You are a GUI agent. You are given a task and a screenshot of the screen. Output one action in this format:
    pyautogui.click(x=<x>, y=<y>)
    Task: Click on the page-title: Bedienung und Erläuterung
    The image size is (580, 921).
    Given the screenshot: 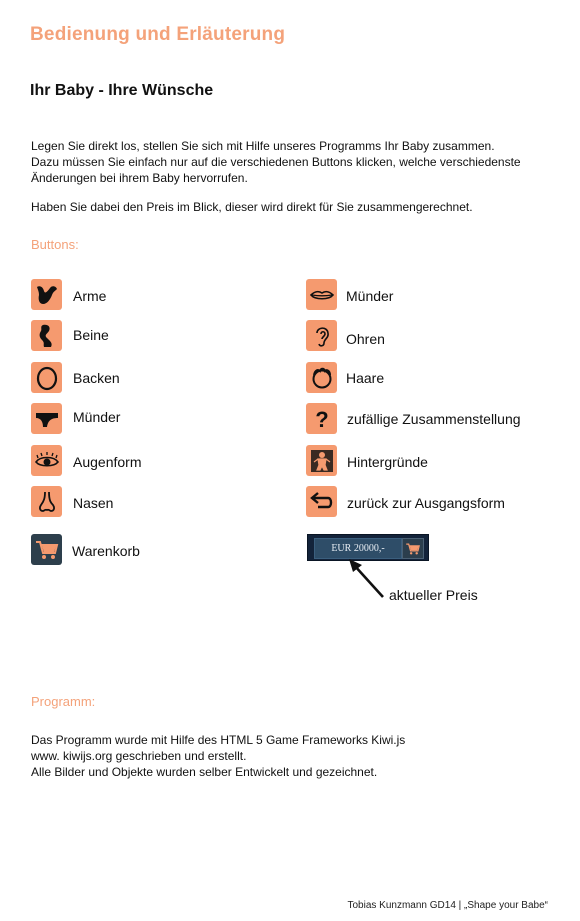 What is the action you would take?
    pyautogui.click(x=158, y=34)
    